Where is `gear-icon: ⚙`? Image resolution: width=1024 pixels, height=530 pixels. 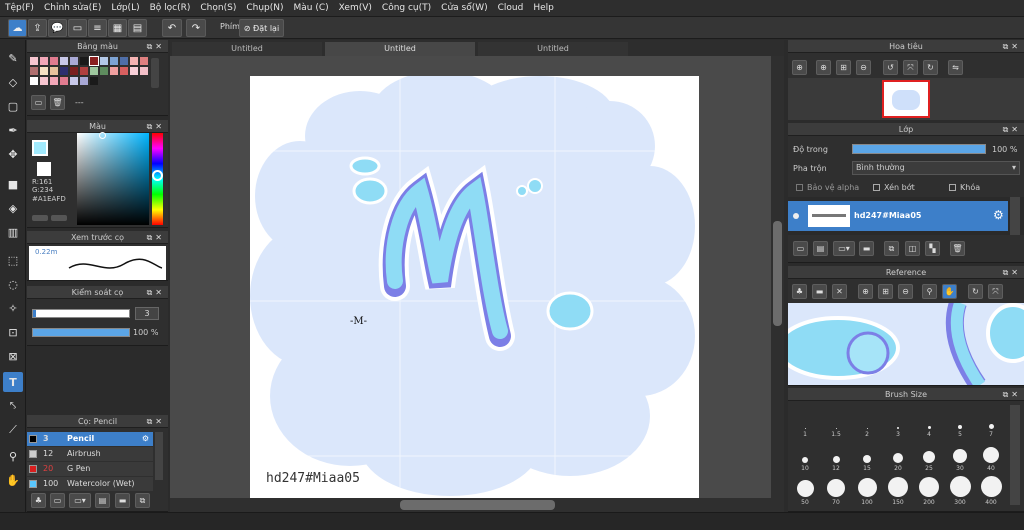 gear-icon: ⚙ is located at coordinates (145, 439).